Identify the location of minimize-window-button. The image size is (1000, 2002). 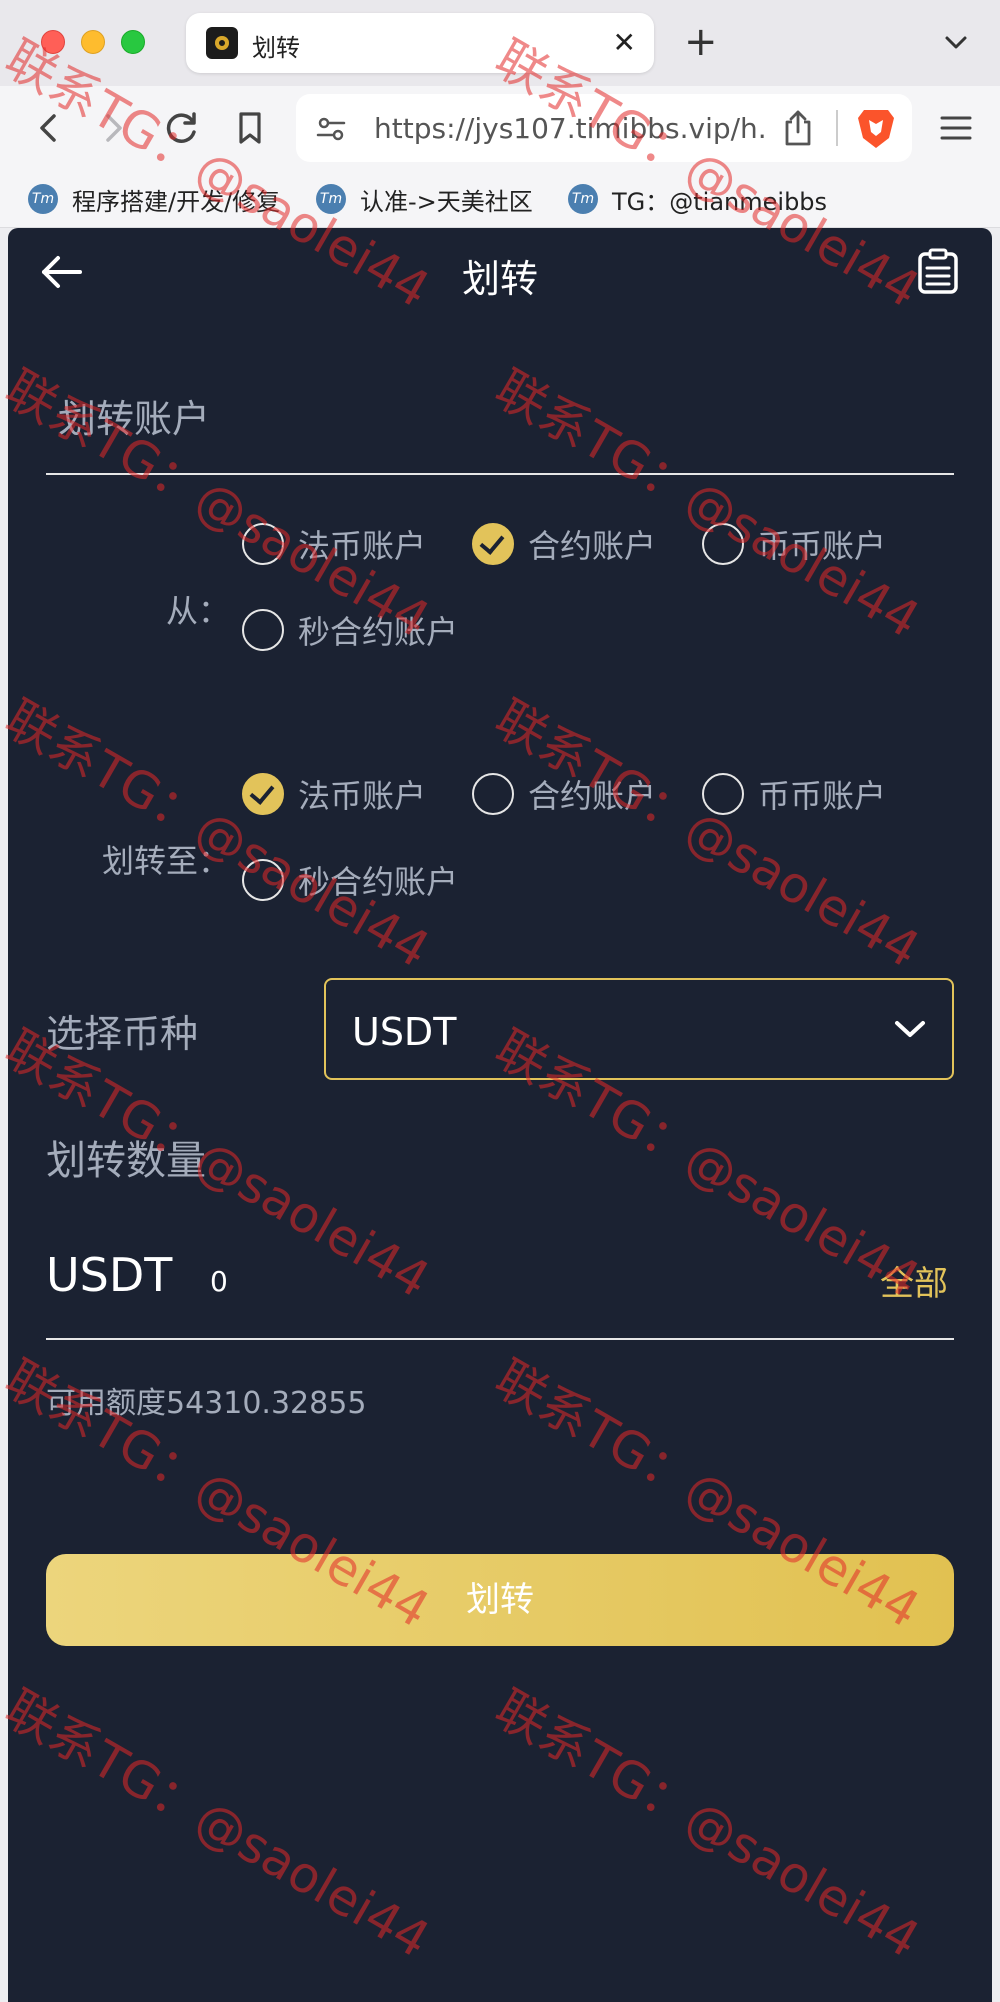
(93, 42).